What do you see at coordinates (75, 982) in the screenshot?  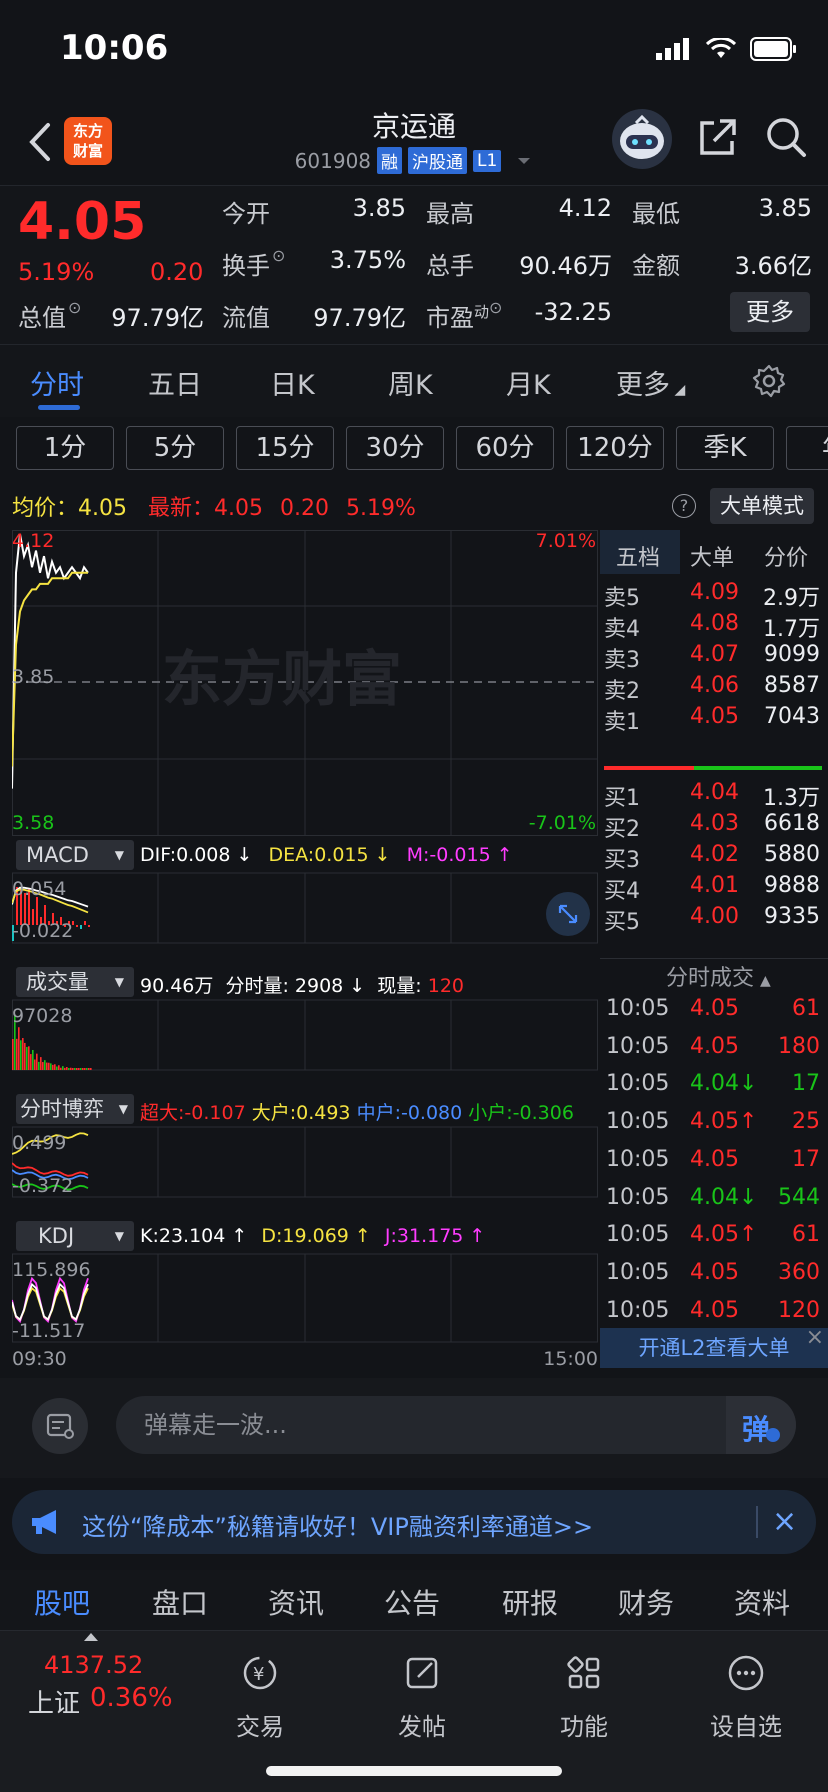 I see `volume-indicator-select: 成交量 ▼` at bounding box center [75, 982].